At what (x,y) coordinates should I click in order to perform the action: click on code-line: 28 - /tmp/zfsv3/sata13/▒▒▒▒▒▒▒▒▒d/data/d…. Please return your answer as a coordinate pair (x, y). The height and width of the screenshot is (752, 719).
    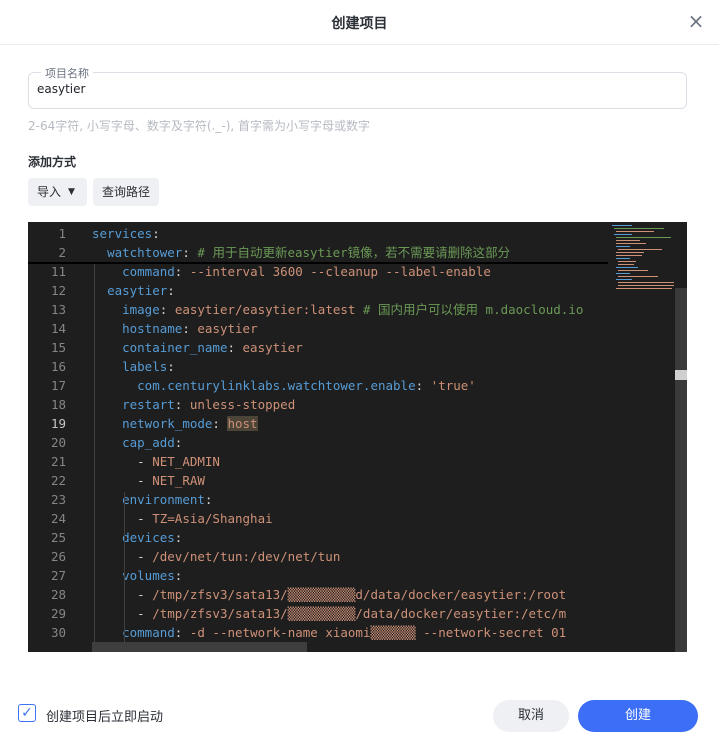
    Looking at the image, I should click on (318, 594).